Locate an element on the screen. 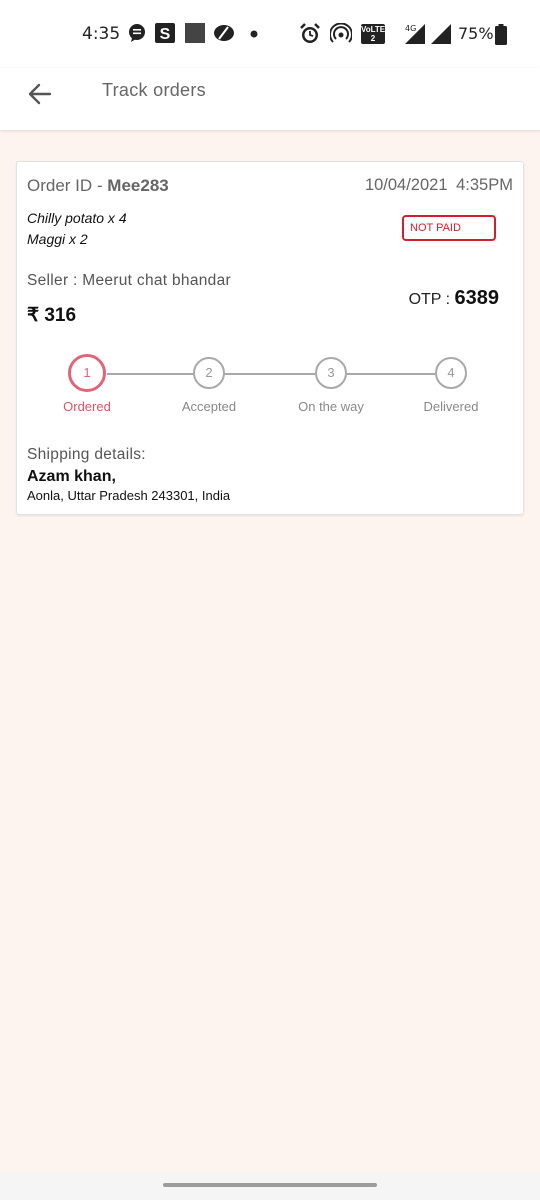 This screenshot has width=540, height=1200. volte-label: VoLTE 2 is located at coordinates (373, 34).